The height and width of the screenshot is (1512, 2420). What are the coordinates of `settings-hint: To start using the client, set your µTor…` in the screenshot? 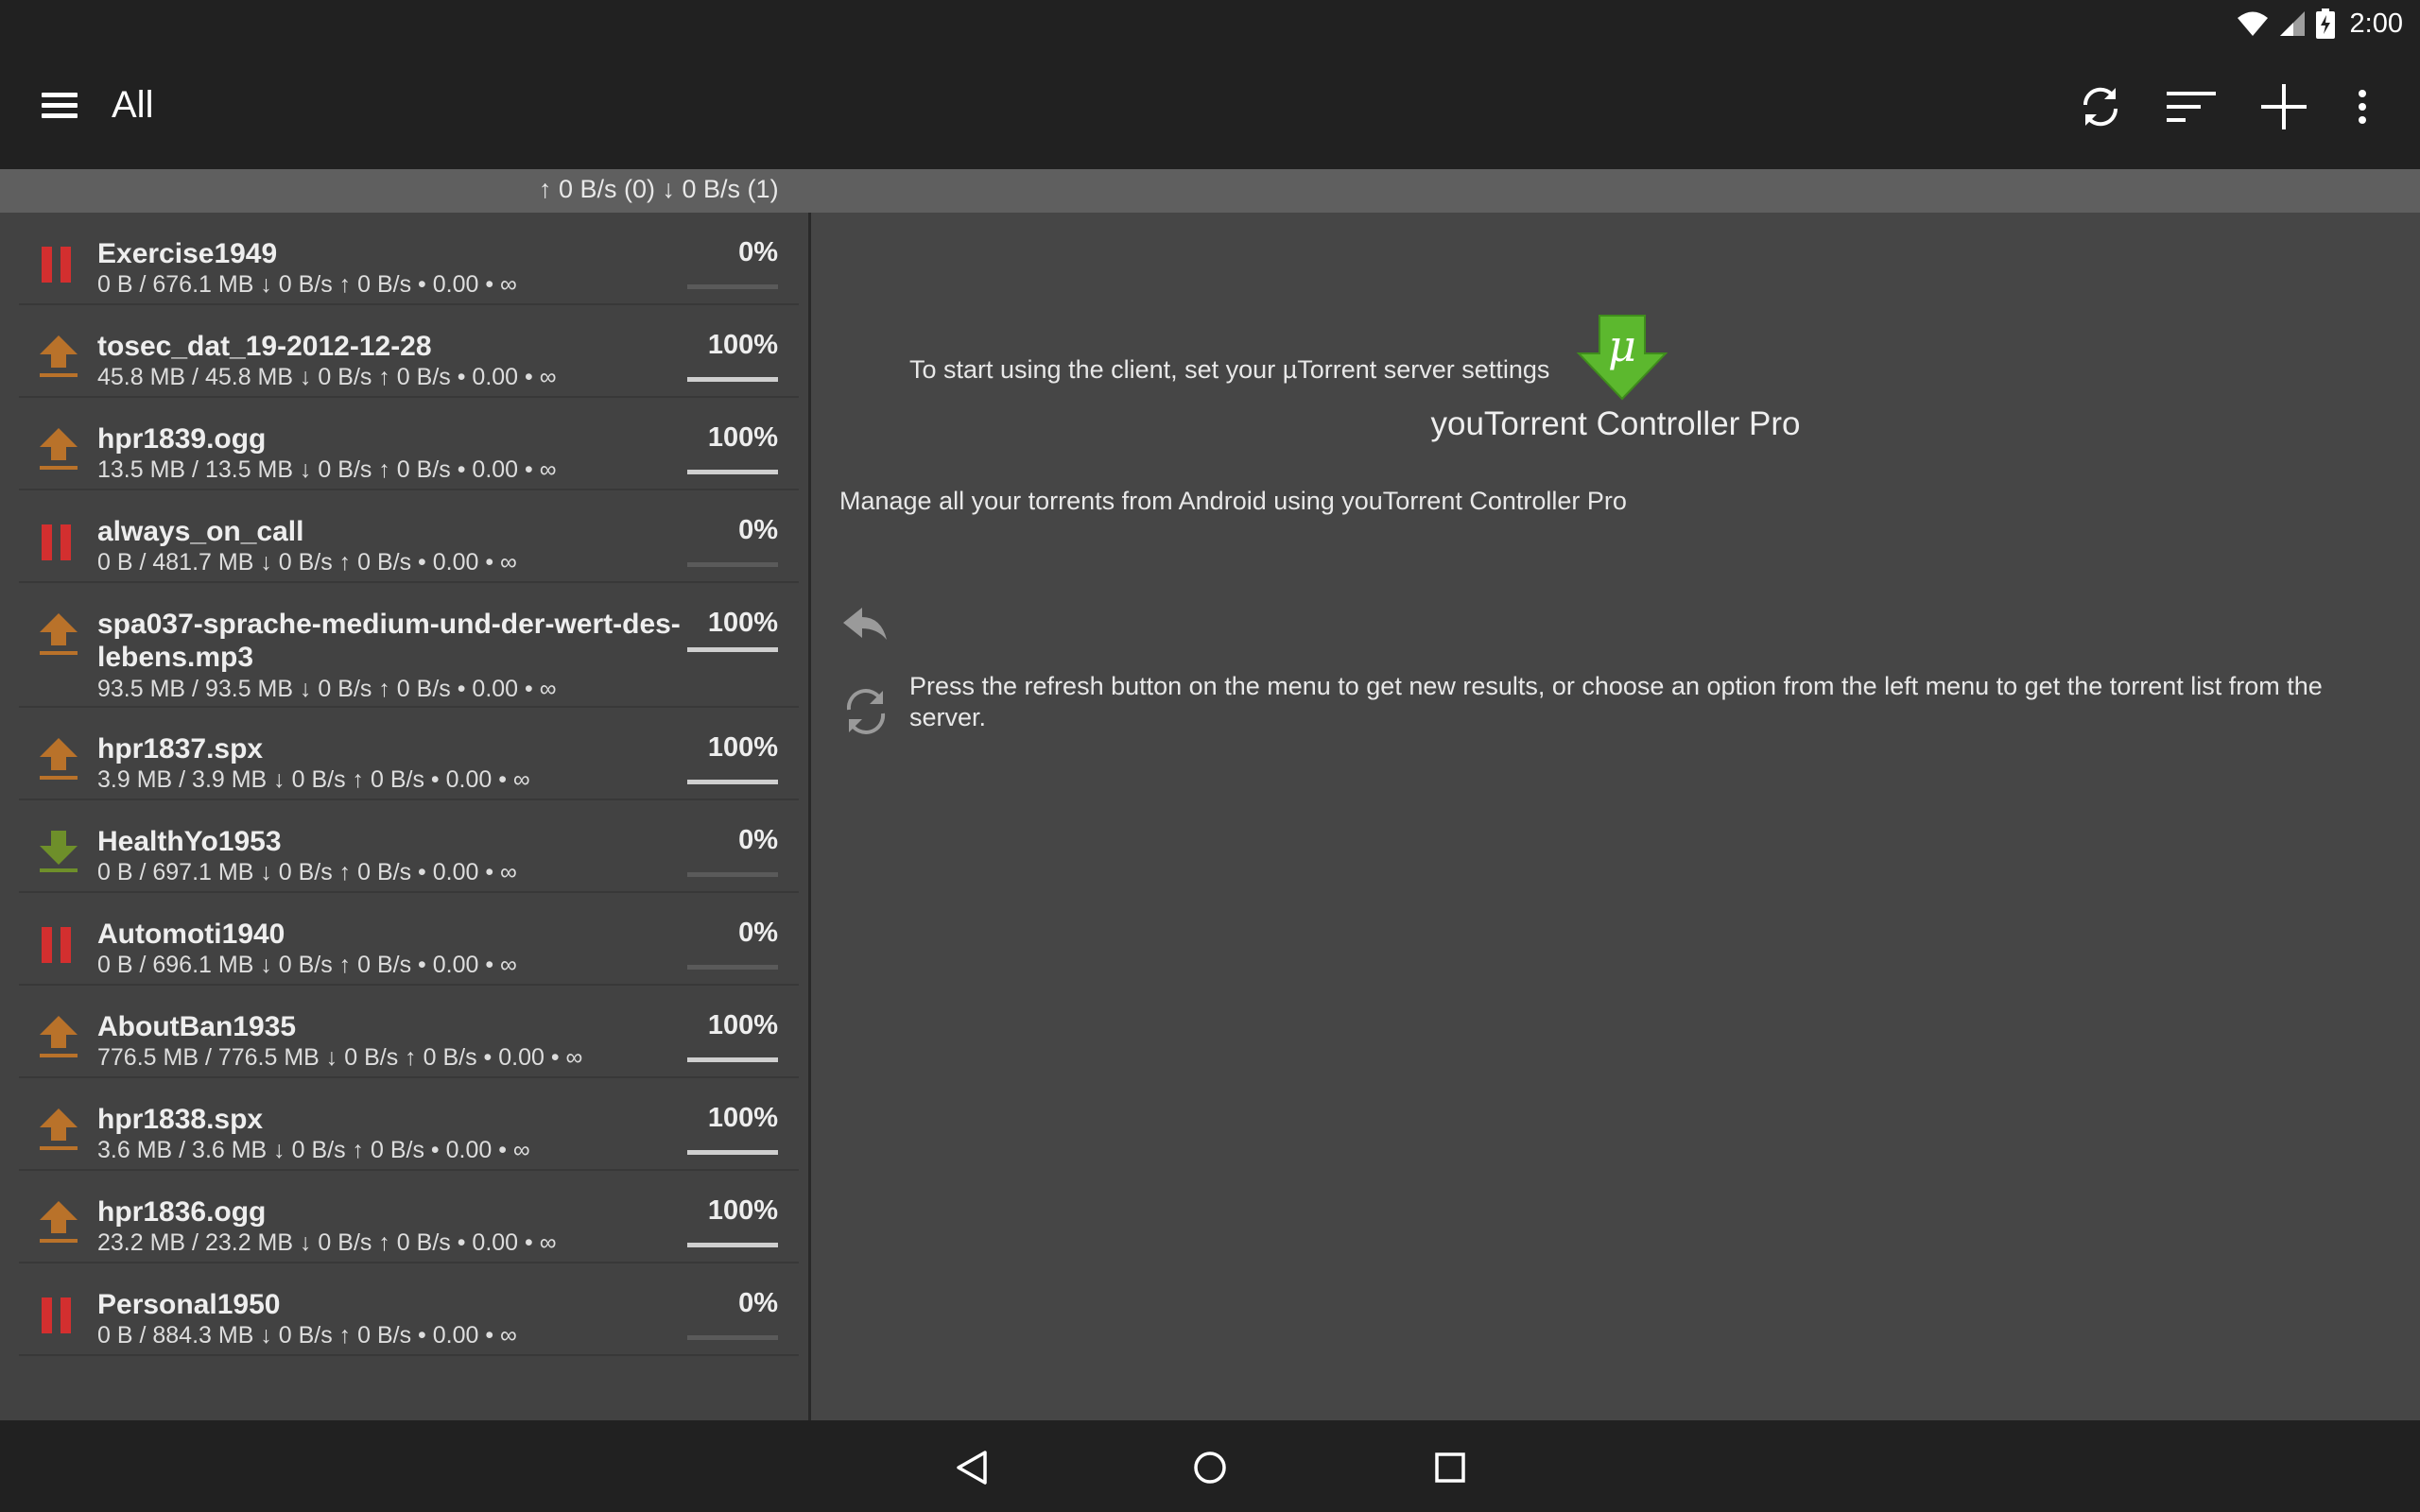 It's located at (1229, 369).